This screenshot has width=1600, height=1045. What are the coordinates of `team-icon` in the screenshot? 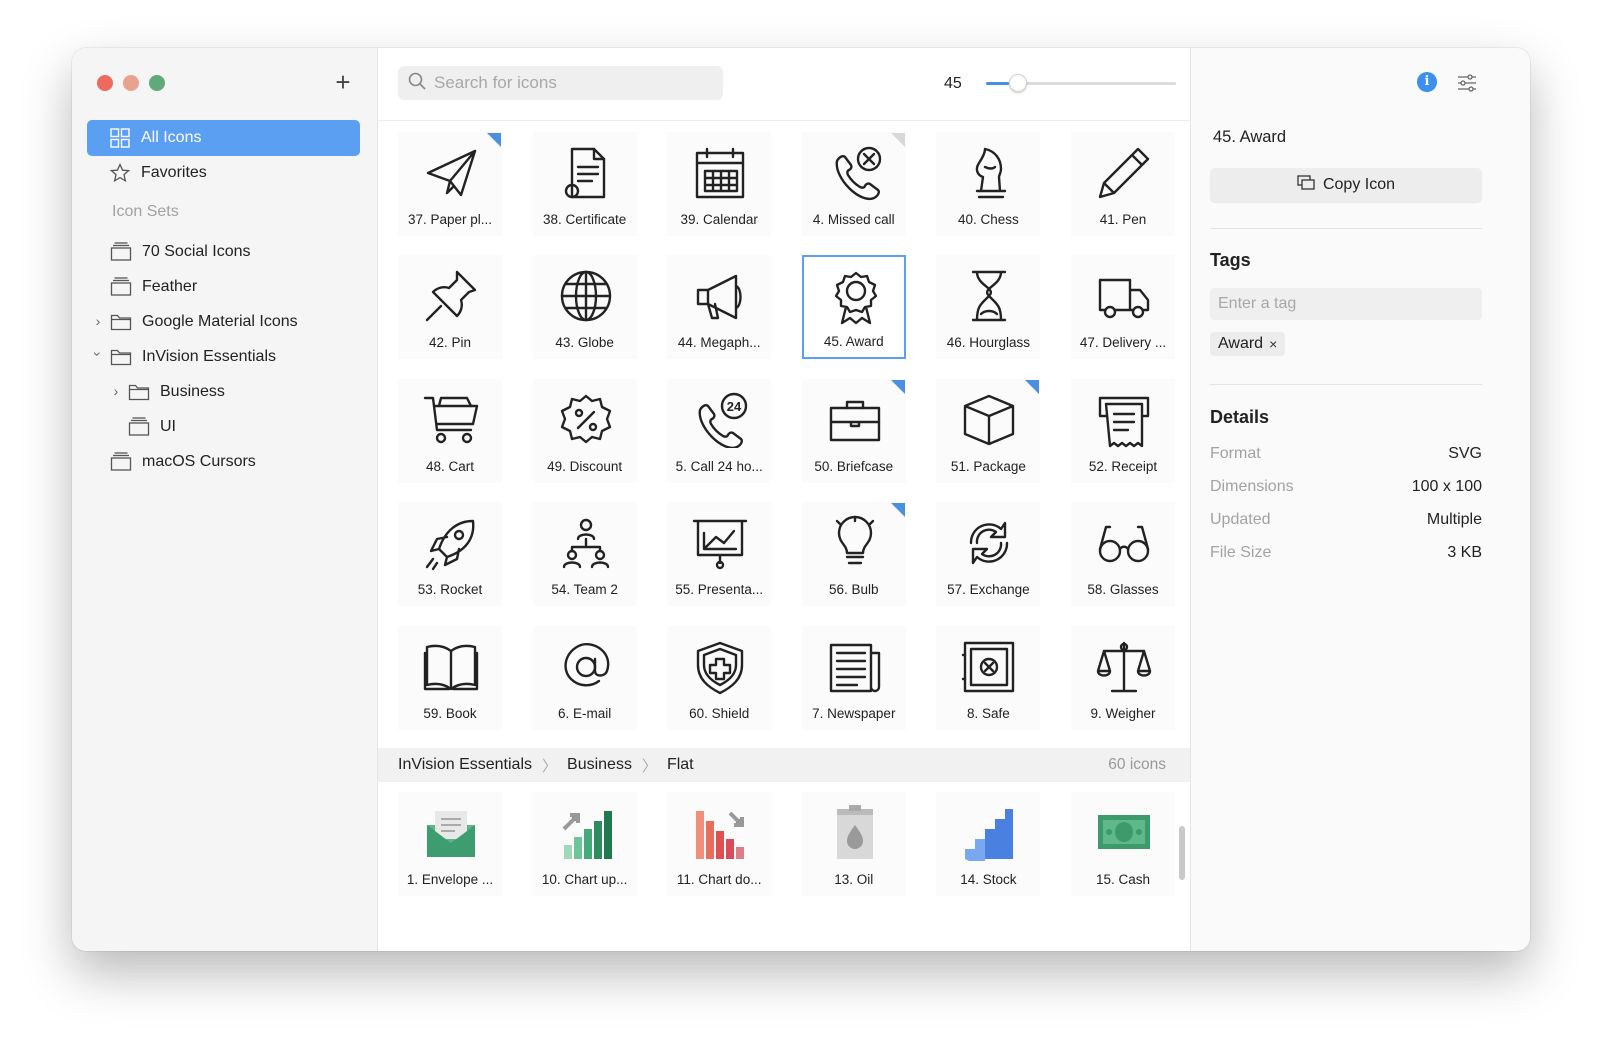 It's located at (585, 543).